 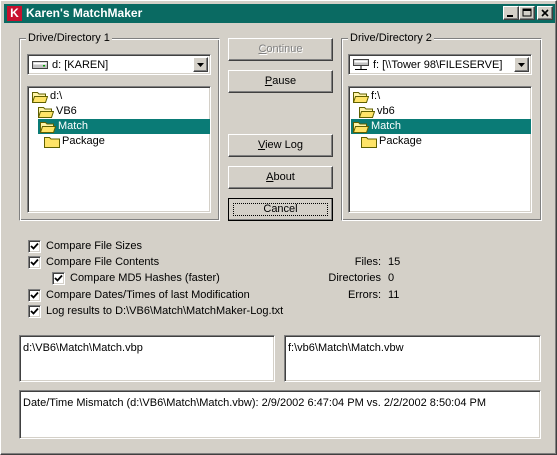 I want to click on app-logo-icon: K, so click(x=14, y=13).